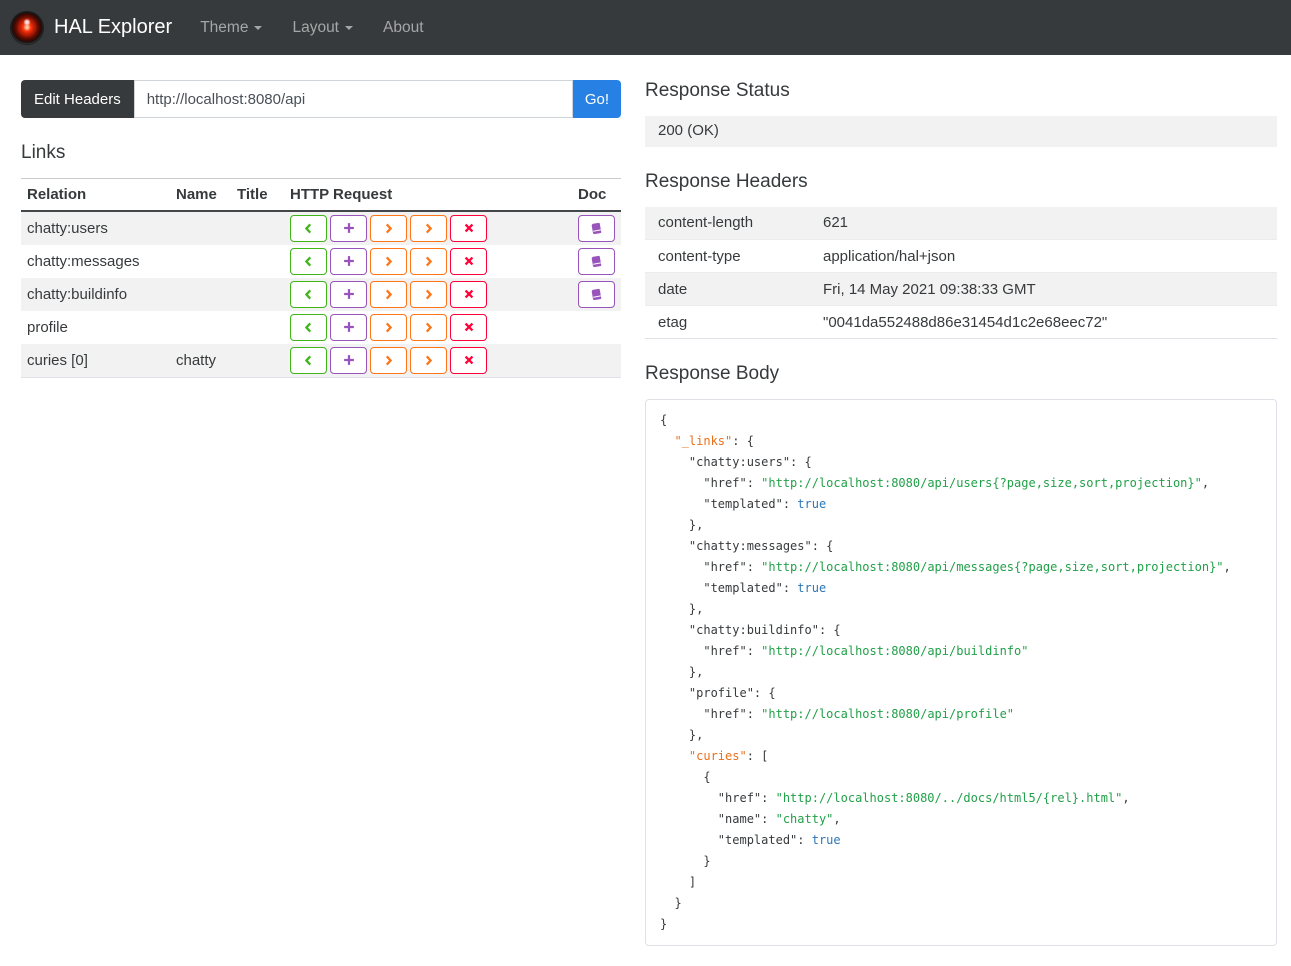 The image size is (1291, 966). I want to click on code-token: "chatty", so click(804, 818).